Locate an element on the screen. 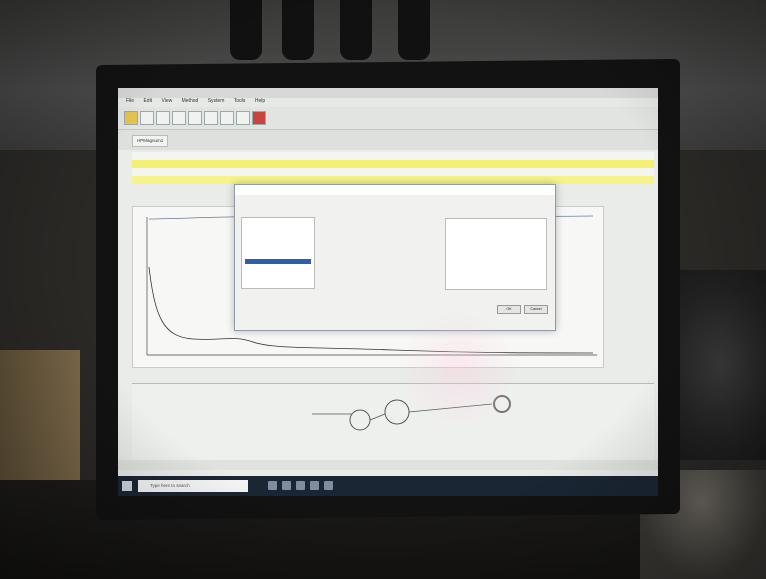  tree-selected-item is located at coordinates (278, 261).